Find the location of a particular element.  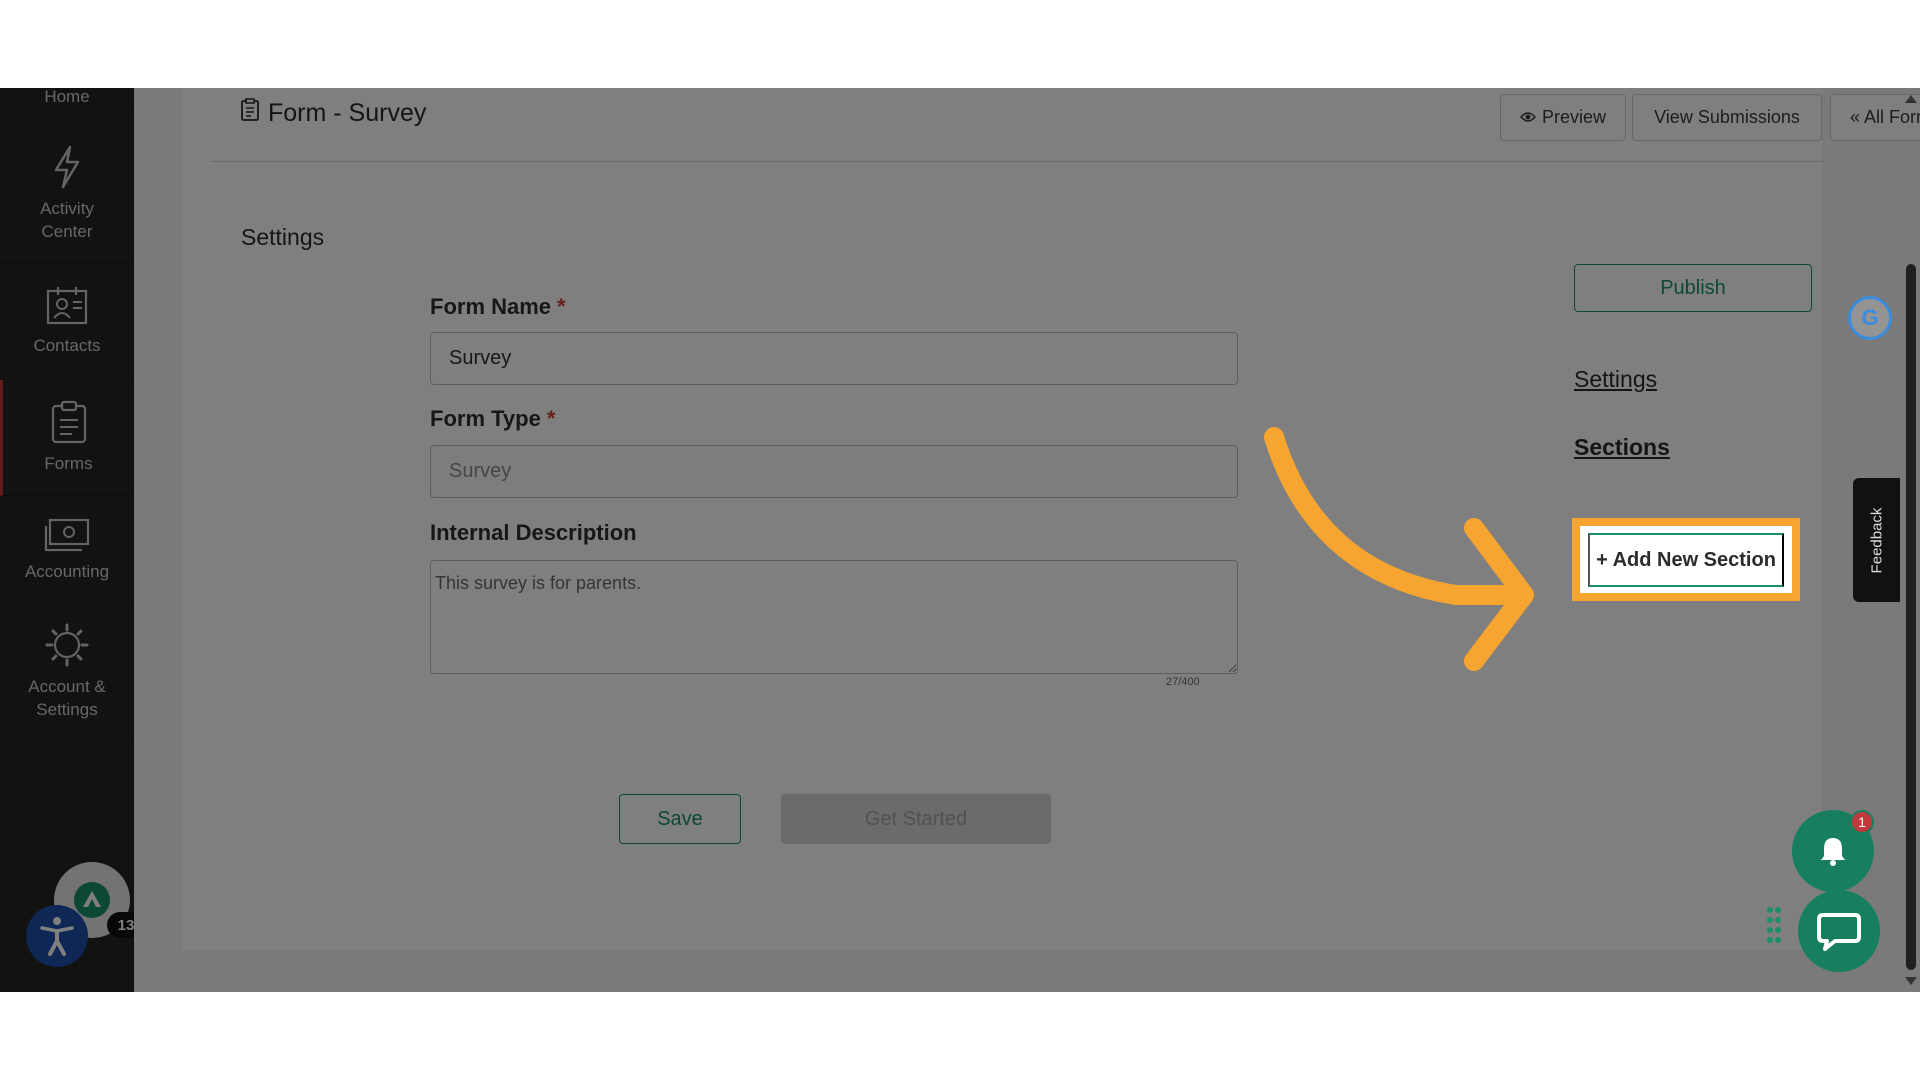

chat-button is located at coordinates (1839, 931).